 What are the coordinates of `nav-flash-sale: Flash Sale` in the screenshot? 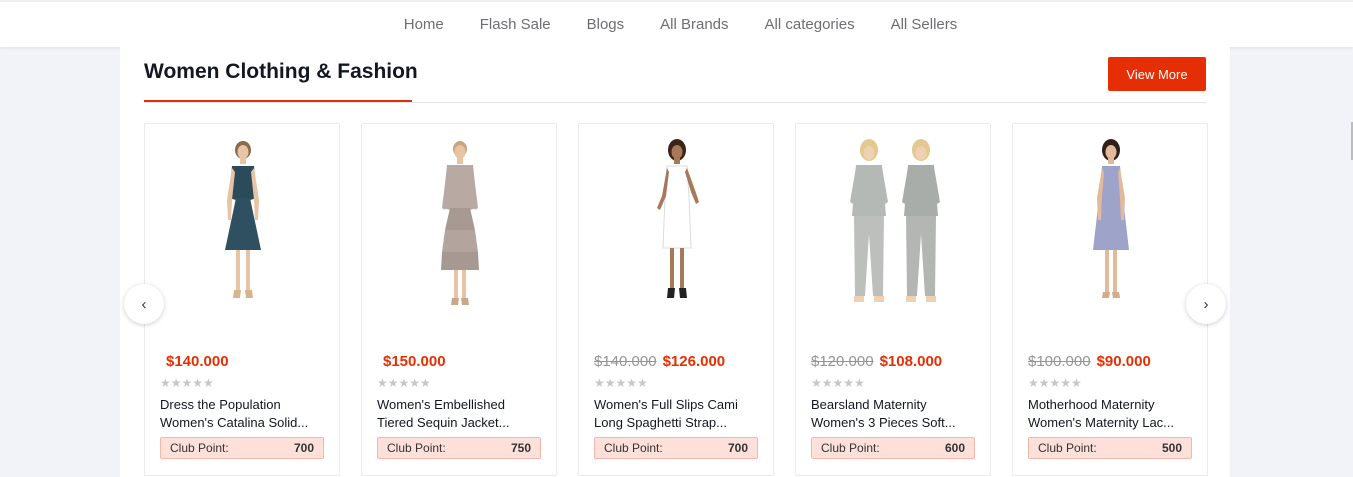 It's located at (515, 24).